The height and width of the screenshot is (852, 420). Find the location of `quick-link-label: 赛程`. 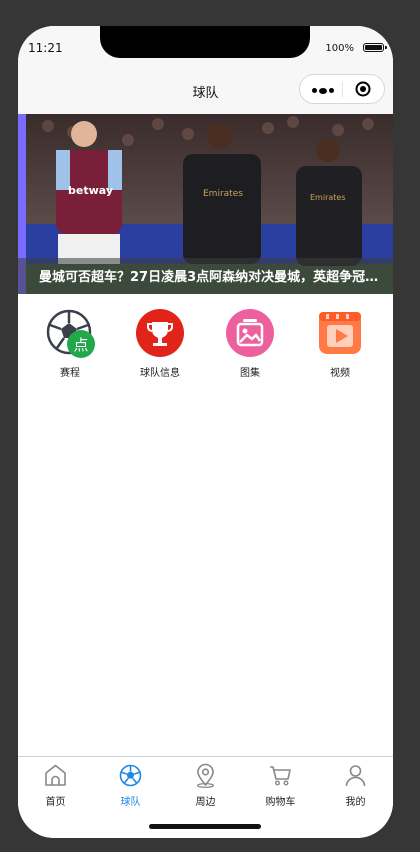

quick-link-label: 赛程 is located at coordinates (70, 373).